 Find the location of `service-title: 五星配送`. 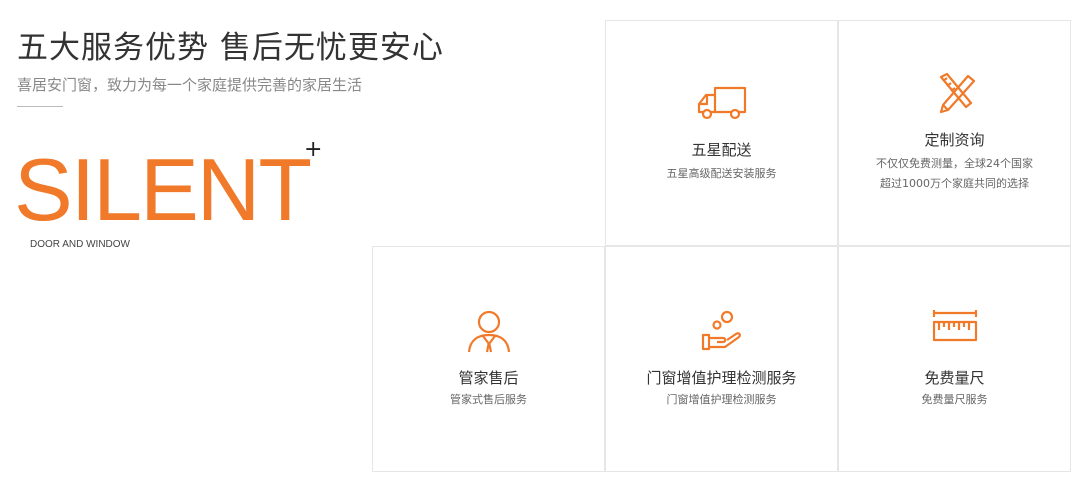

service-title: 五星配送 is located at coordinates (721, 150).